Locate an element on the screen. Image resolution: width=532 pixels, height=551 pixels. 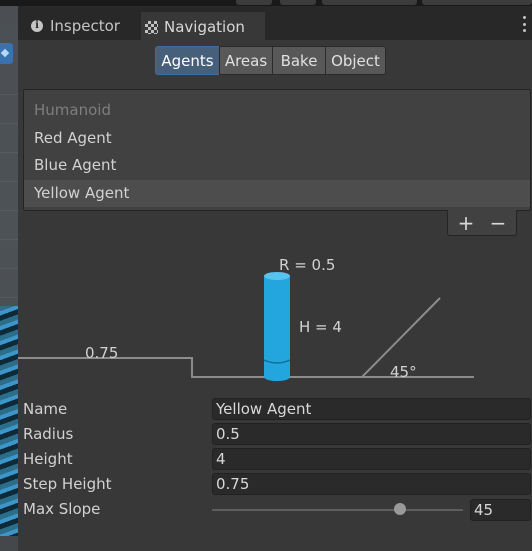
max-slope-label: Max Slope is located at coordinates (62, 509).